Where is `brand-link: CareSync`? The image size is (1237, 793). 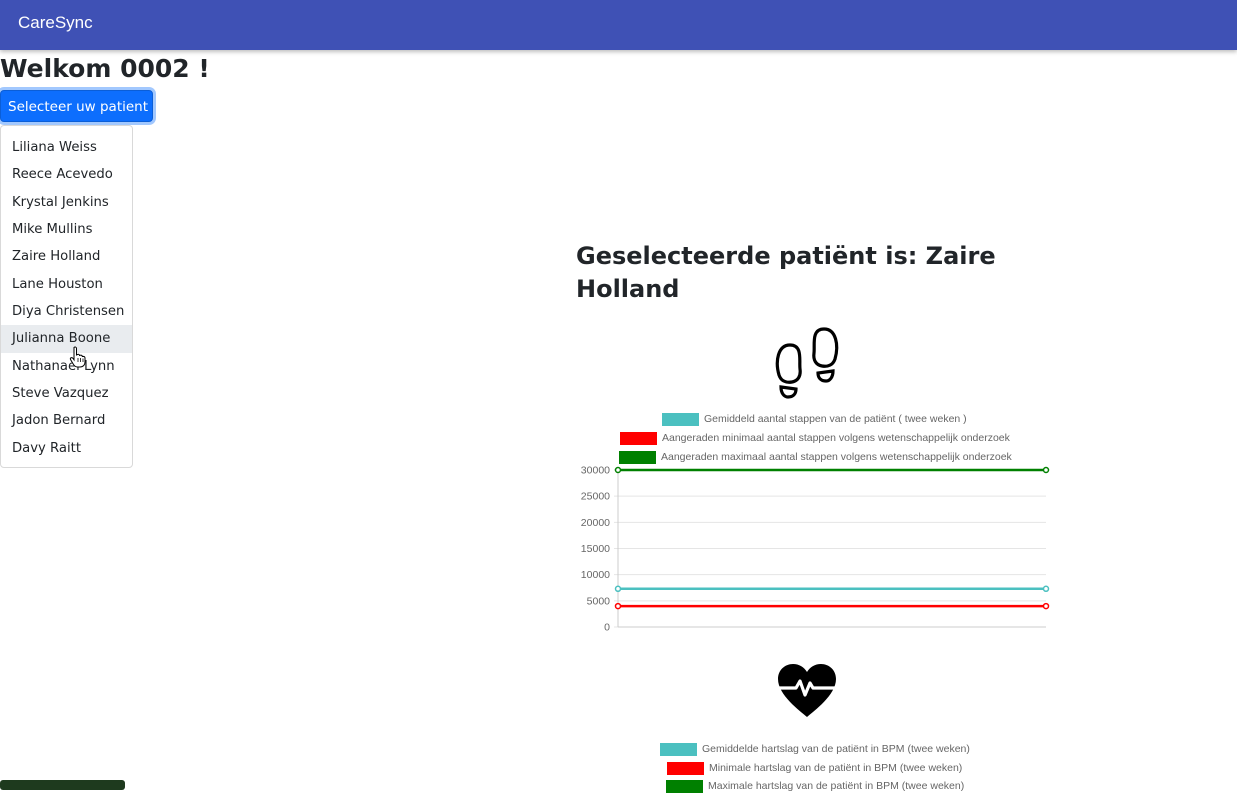
brand-link: CareSync is located at coordinates (55, 23).